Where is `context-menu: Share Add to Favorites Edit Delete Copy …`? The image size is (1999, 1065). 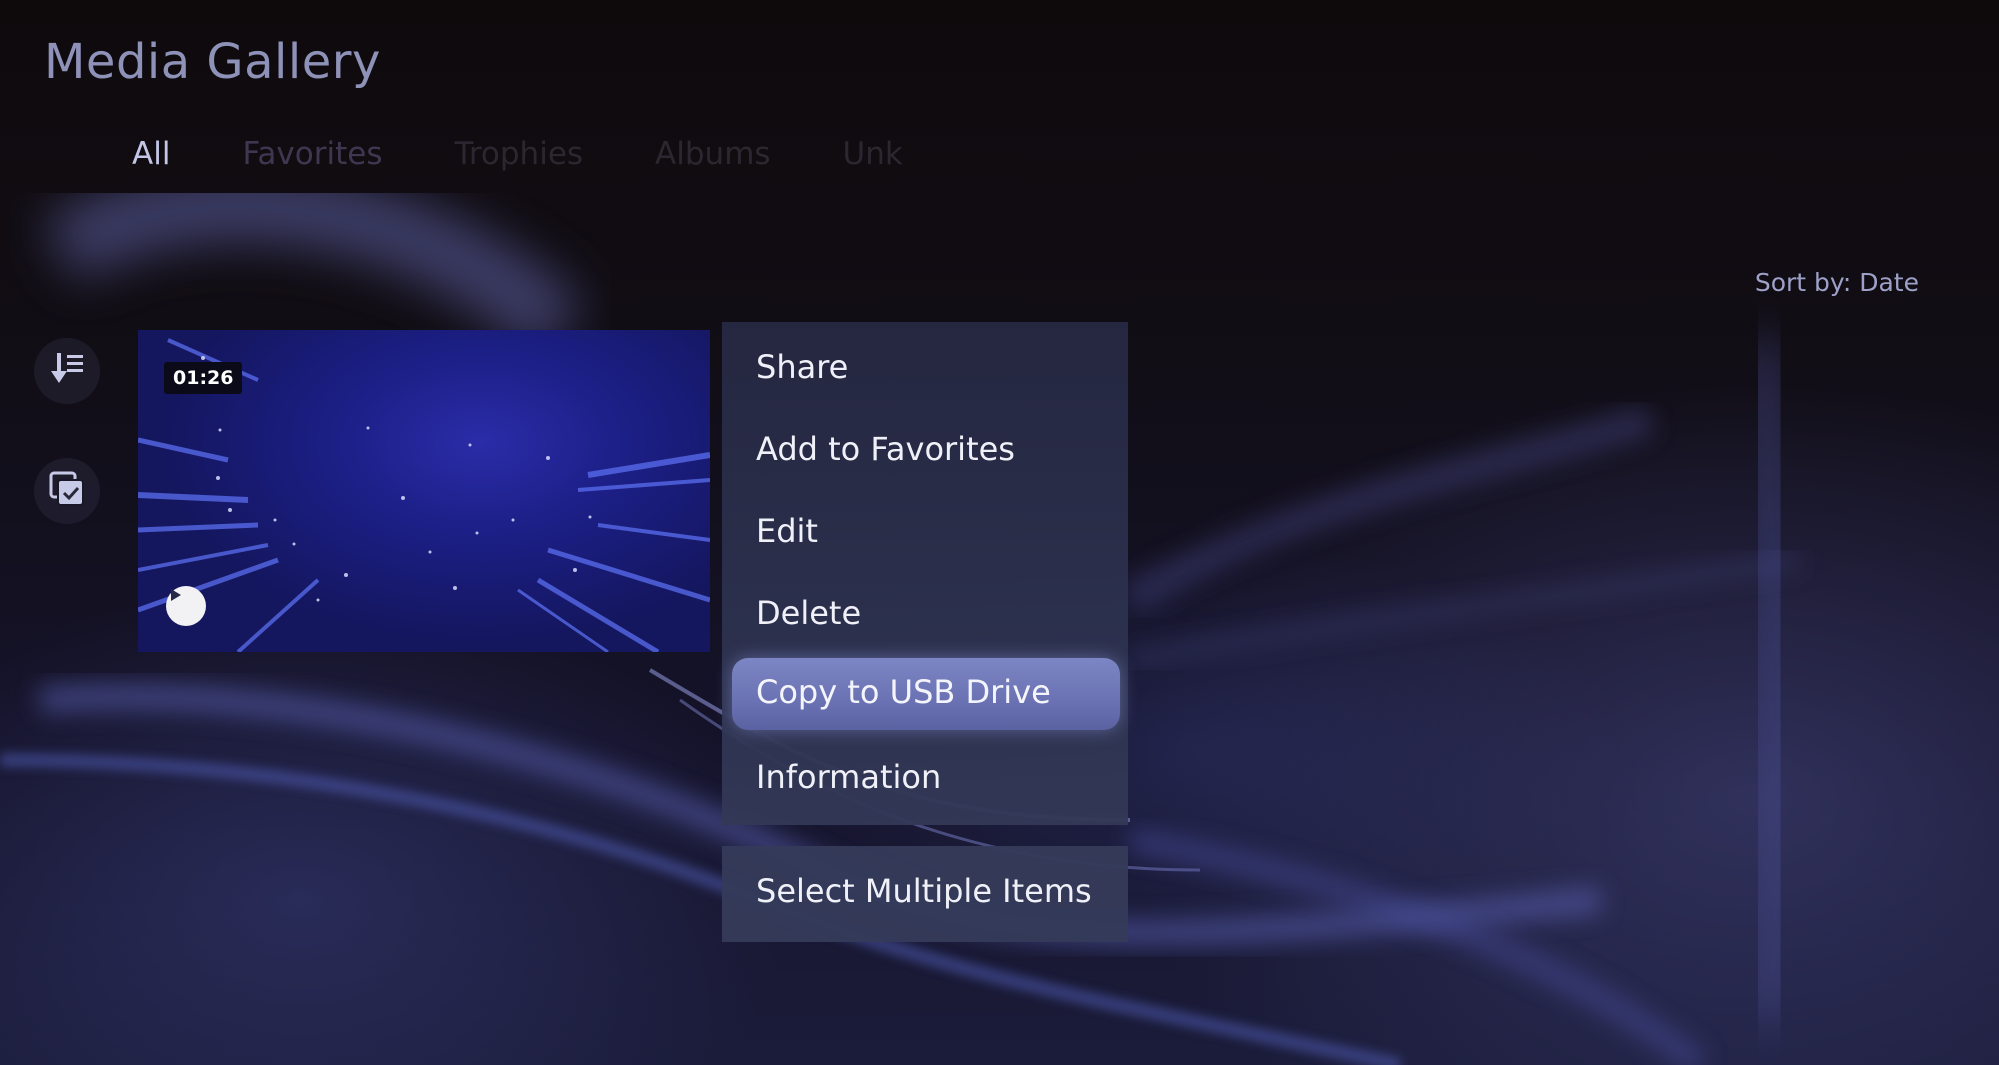
context-menu: Share Add to Favorites Edit Delete Copy … is located at coordinates (925, 573).